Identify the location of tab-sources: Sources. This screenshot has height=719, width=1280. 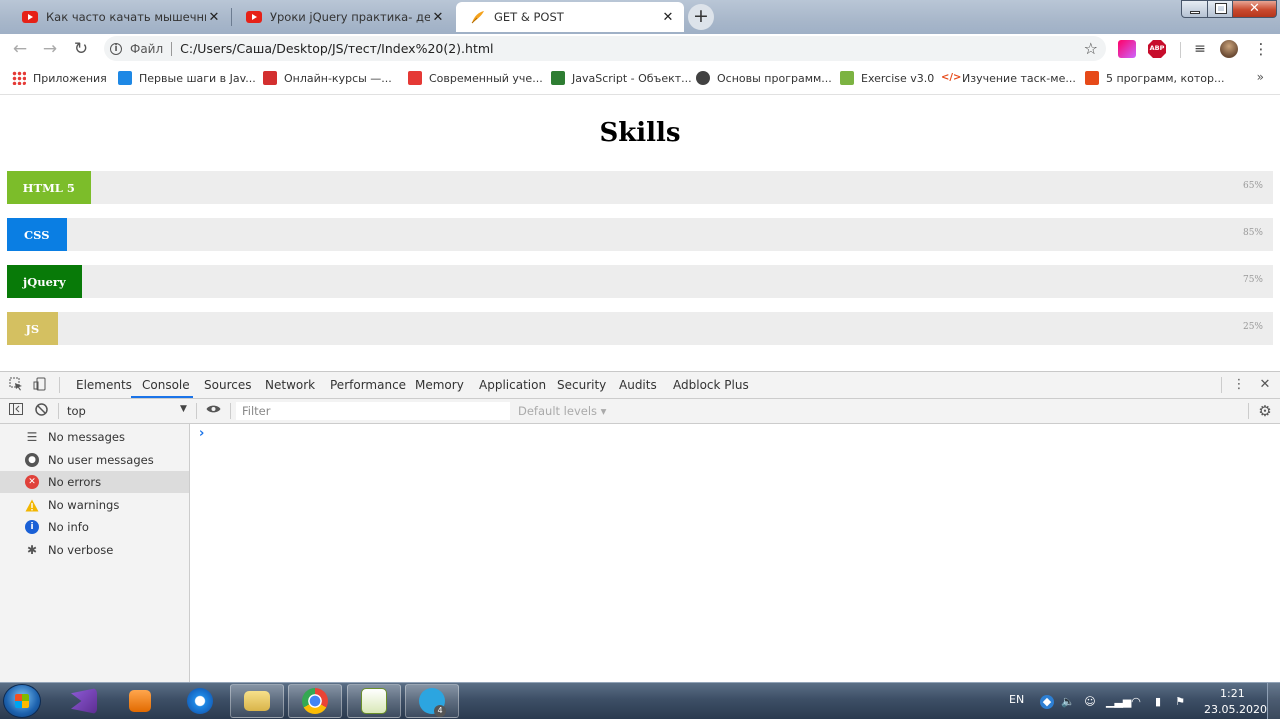
(227, 385).